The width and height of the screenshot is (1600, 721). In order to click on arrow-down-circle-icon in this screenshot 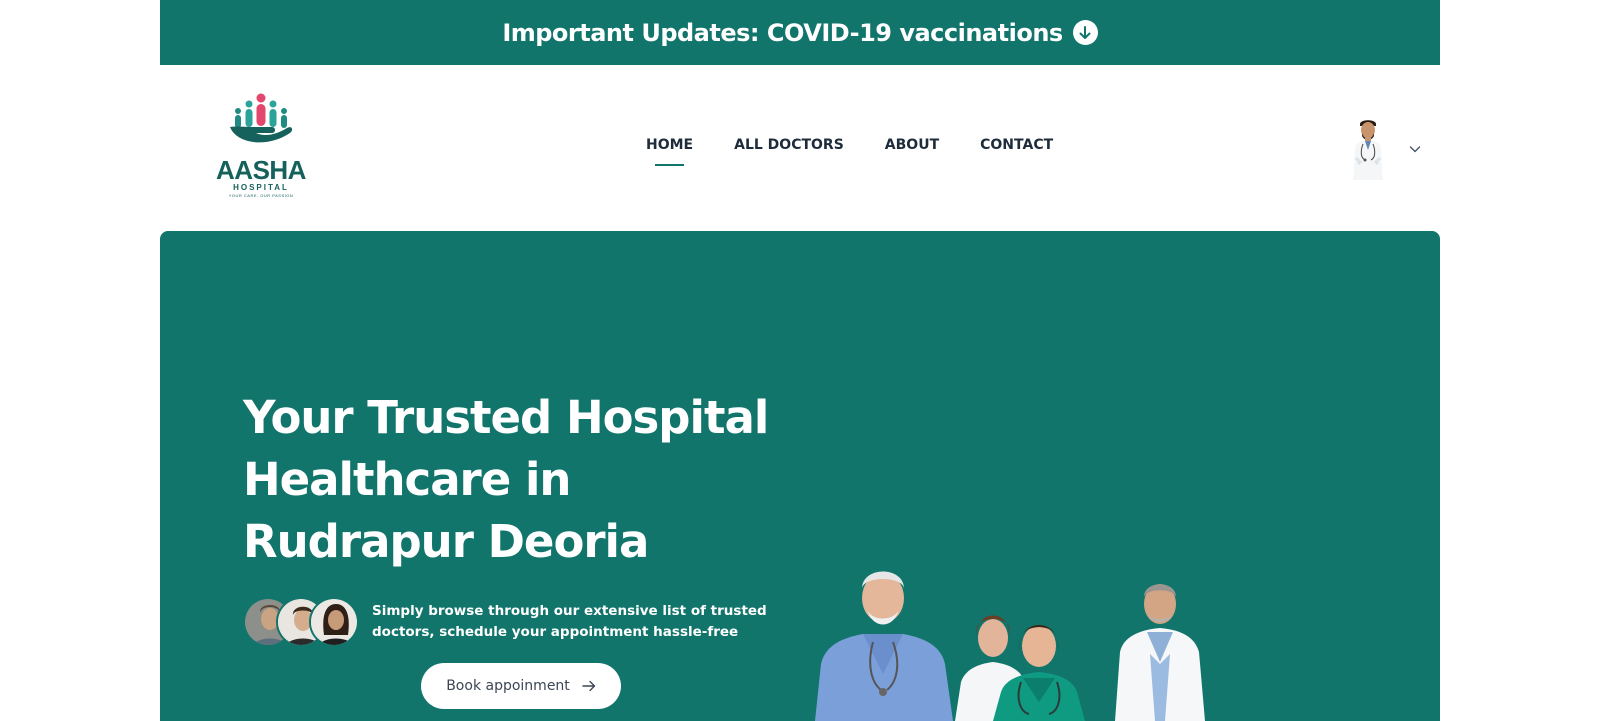, I will do `click(1085, 32)`.